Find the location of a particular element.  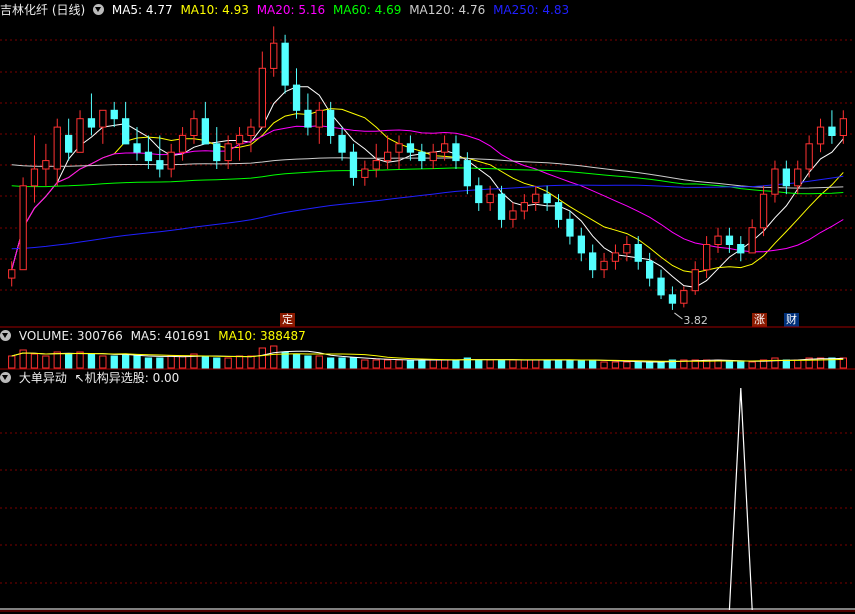

ma60-line is located at coordinates (427, 181).